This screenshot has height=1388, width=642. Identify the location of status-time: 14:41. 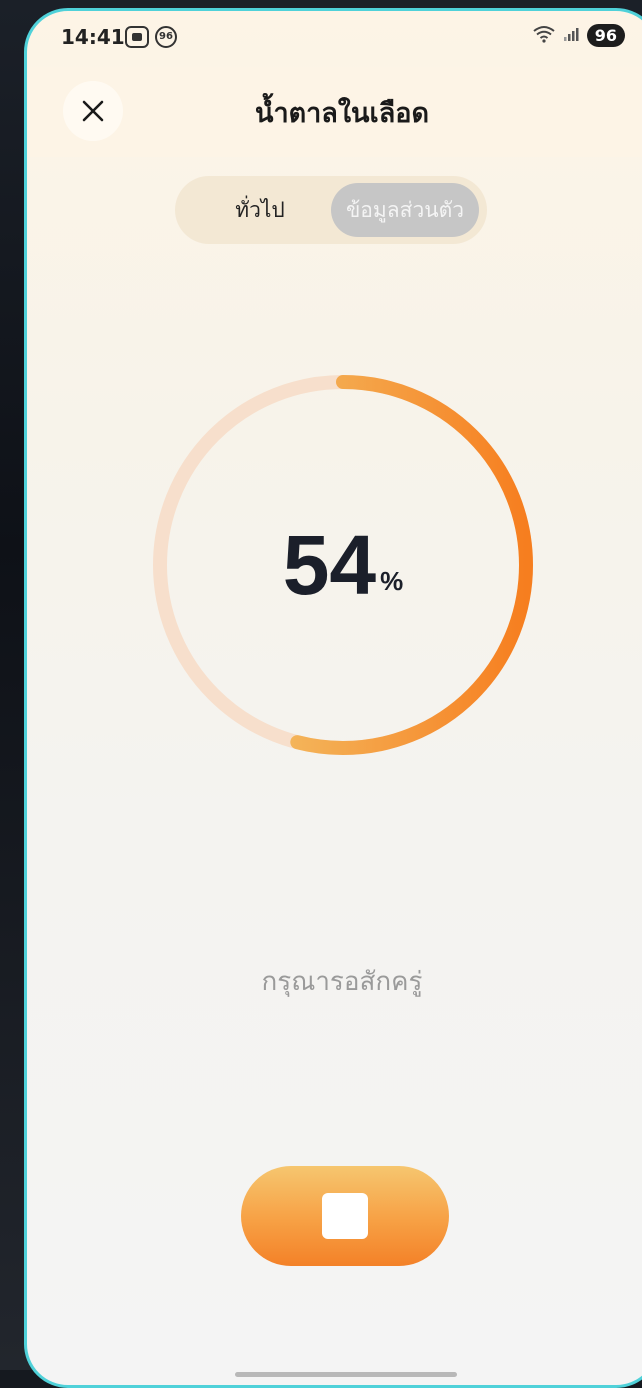
(93, 37).